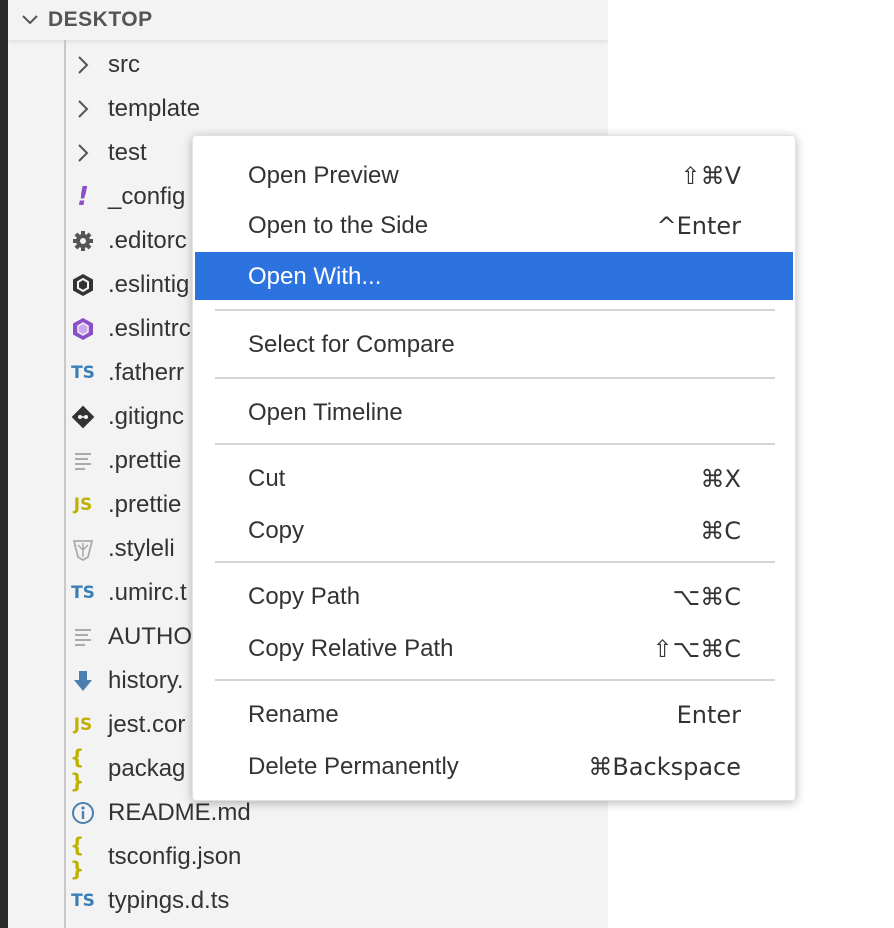 This screenshot has width=894, height=928. Describe the element at coordinates (494, 714) in the screenshot. I see `menu-item-rename: Rename Enter` at that location.